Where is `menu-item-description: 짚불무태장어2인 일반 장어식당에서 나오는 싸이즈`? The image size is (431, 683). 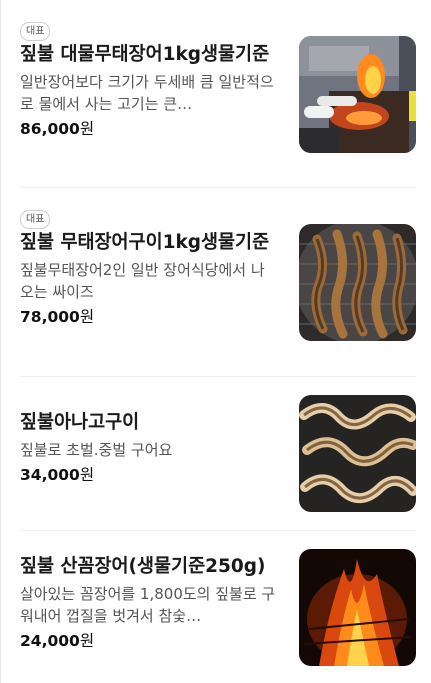 menu-item-description: 짚불무태장어2인 일반 장어식당에서 나오는 싸이즈 is located at coordinates (142, 281).